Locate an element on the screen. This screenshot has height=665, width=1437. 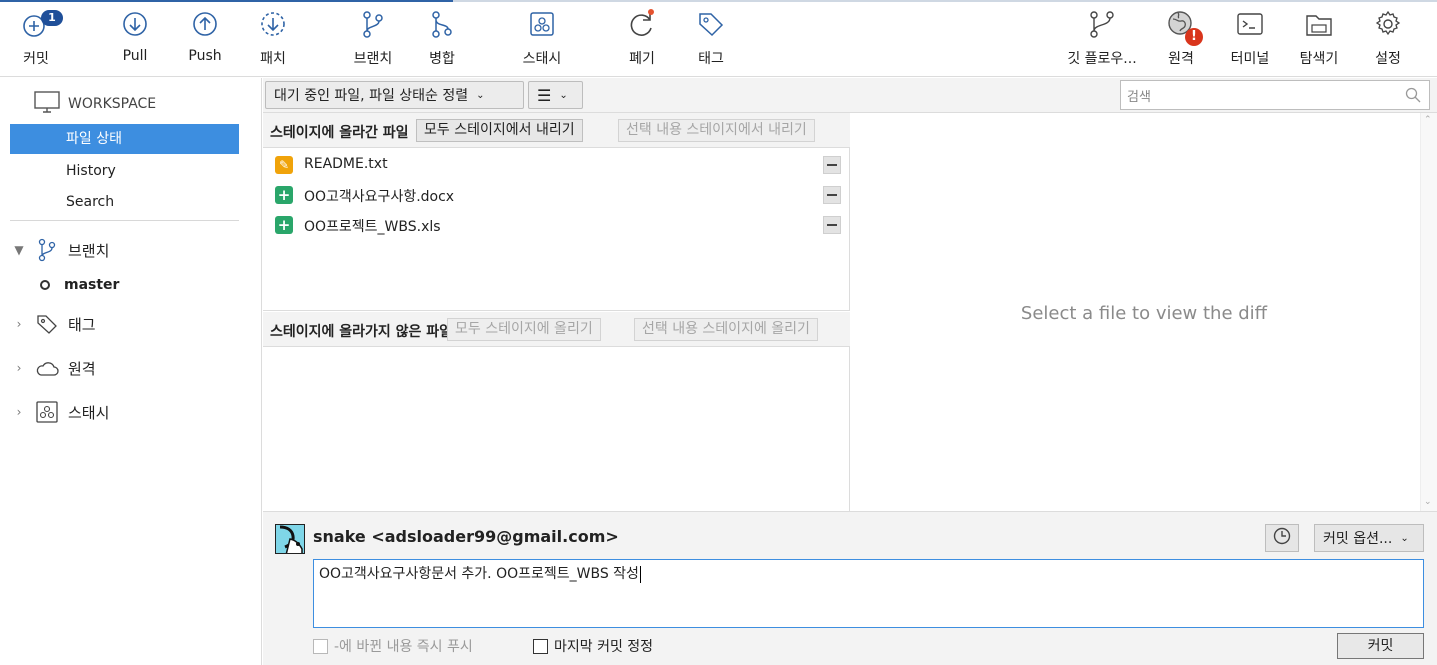
file-name: OO프로젝트_WBS.xls is located at coordinates (372, 227).